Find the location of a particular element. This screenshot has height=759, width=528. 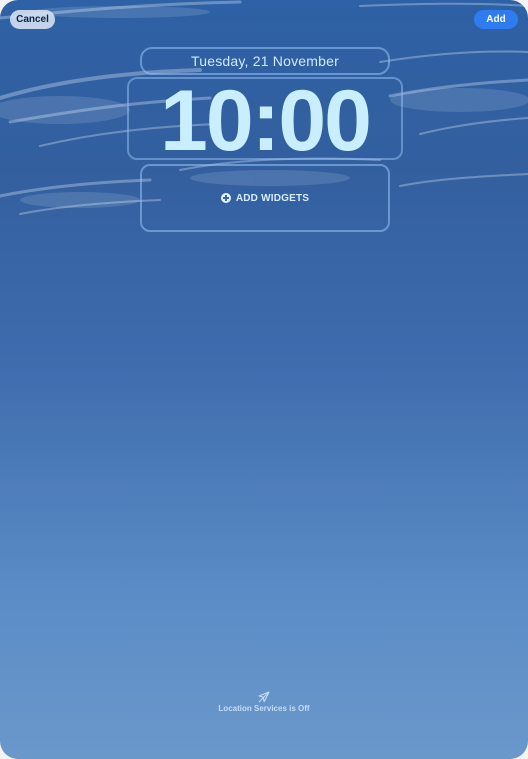

add-widgets-area: ADD WIDGETS is located at coordinates (265, 198).